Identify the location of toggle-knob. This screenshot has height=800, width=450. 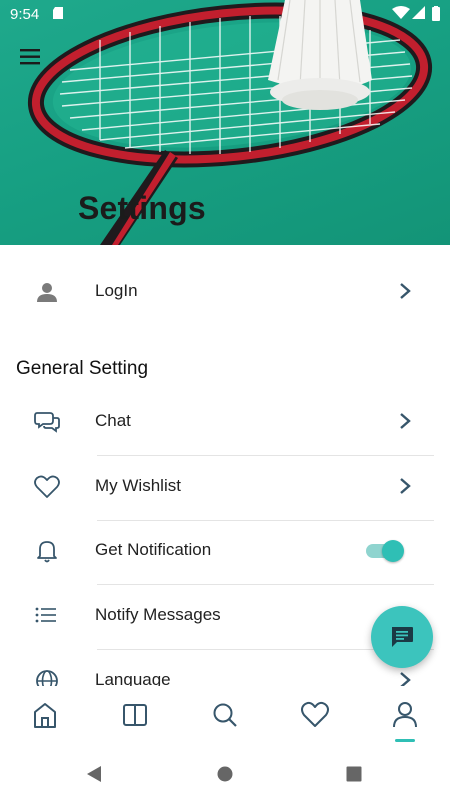
(393, 551).